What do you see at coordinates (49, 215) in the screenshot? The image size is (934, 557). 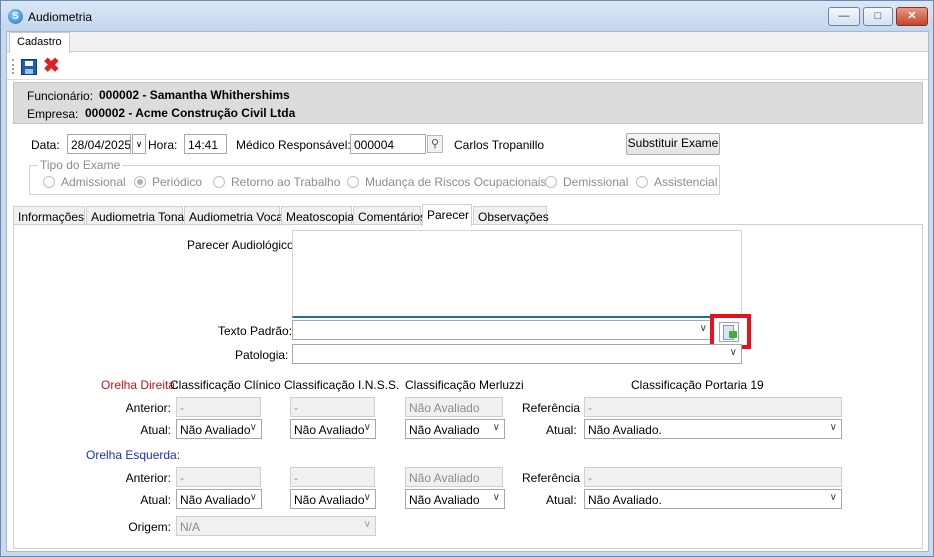 I see `tab-informacoes: Informações` at bounding box center [49, 215].